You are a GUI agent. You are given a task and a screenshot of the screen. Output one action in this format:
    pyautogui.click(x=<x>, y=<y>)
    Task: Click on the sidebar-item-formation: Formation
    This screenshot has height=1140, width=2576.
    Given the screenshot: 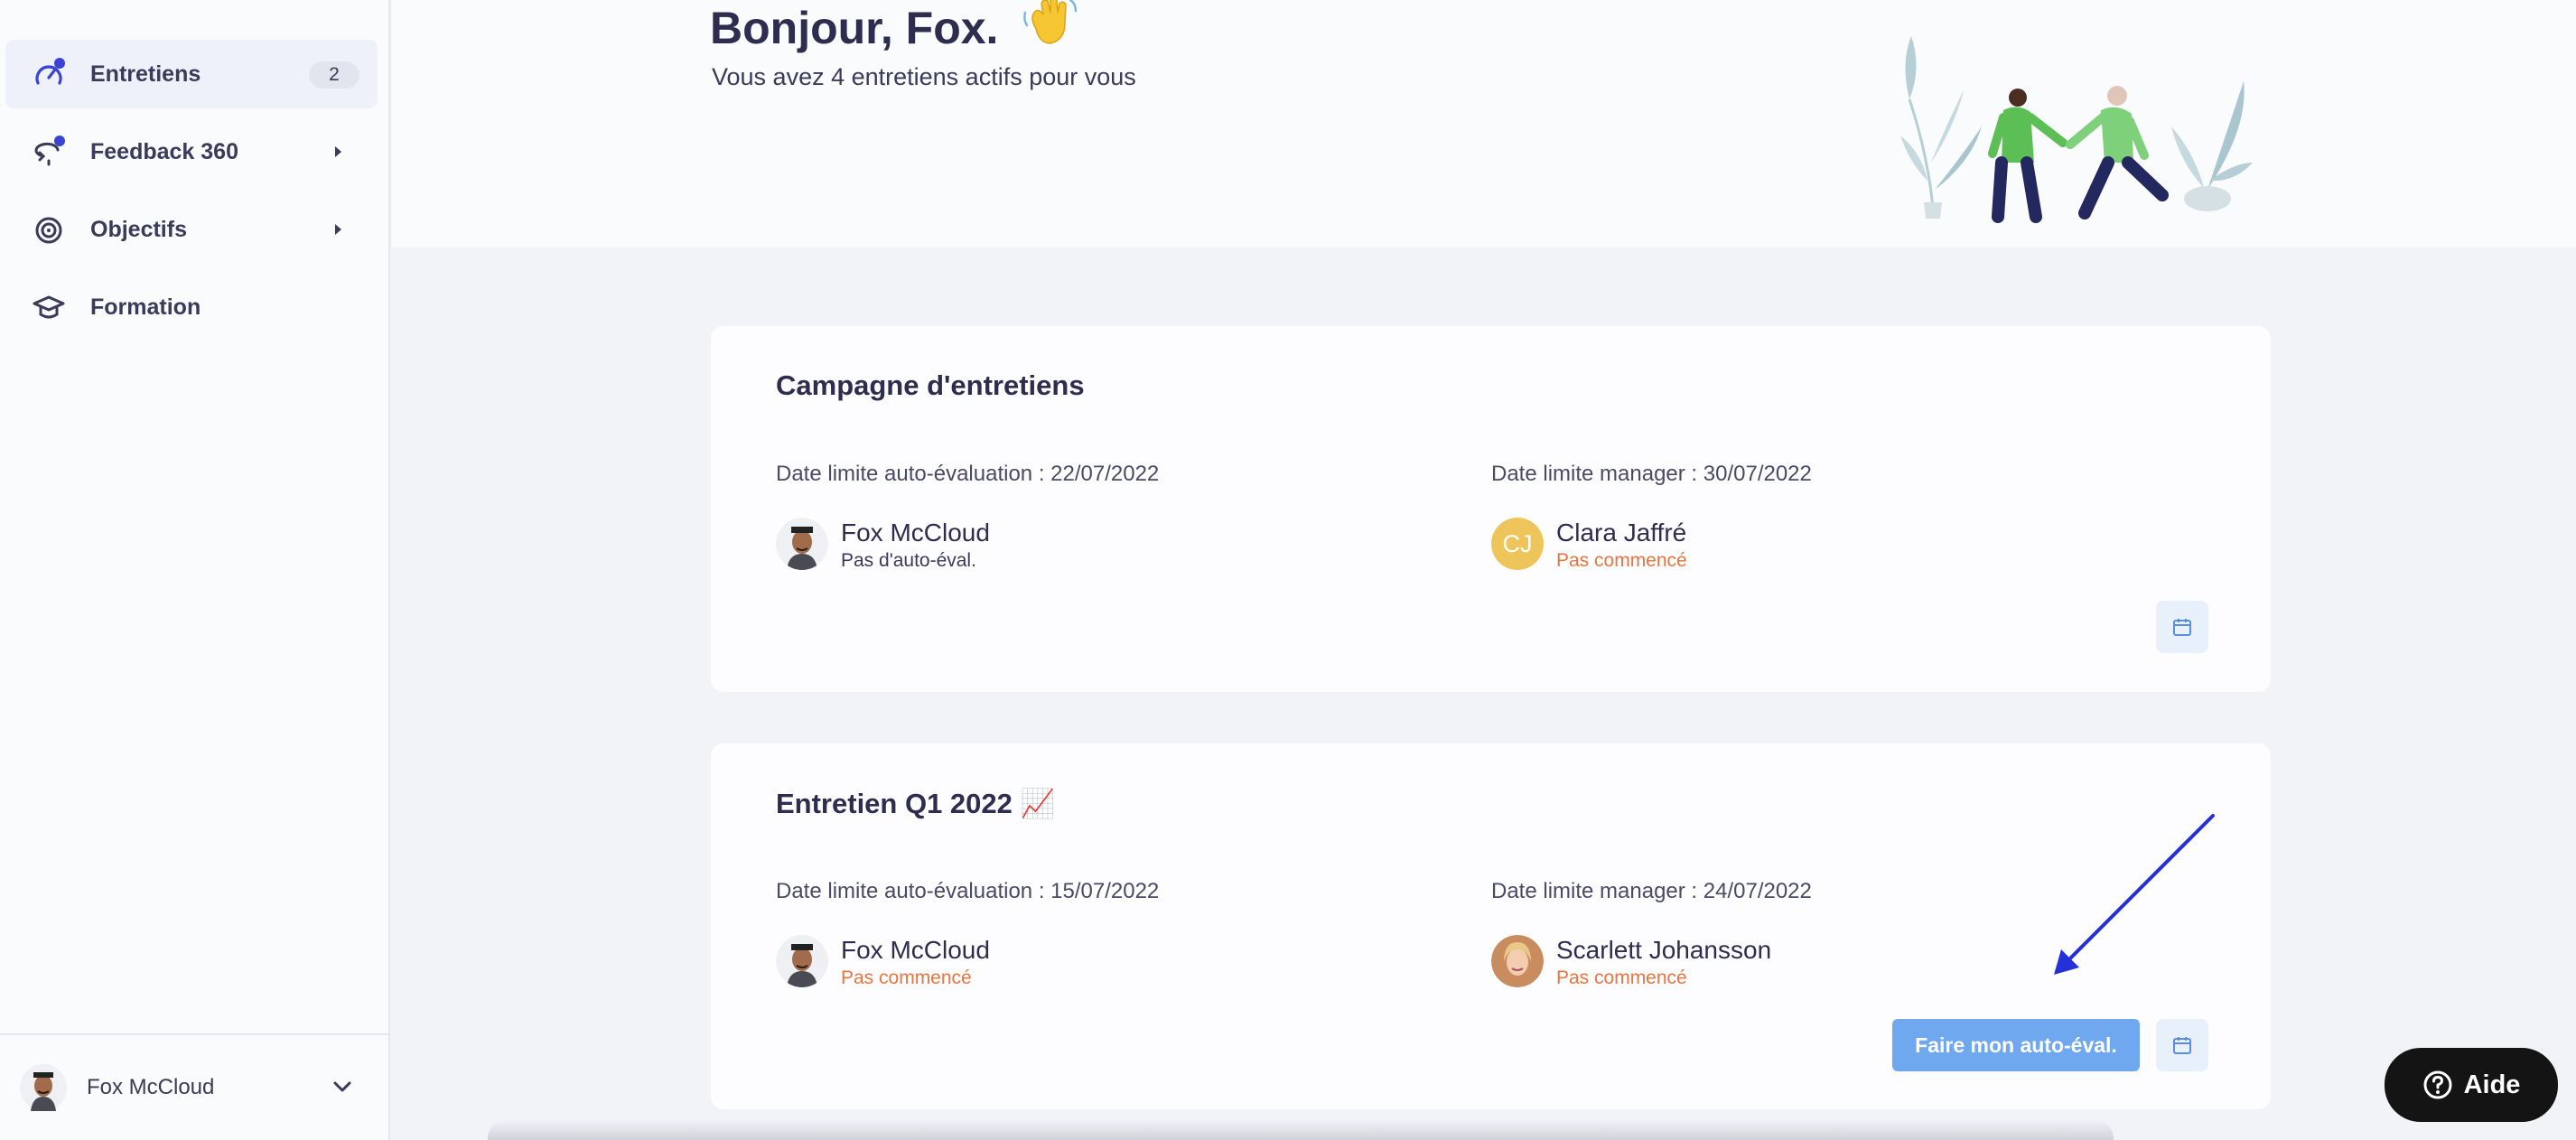 What is the action you would take?
    pyautogui.click(x=192, y=307)
    